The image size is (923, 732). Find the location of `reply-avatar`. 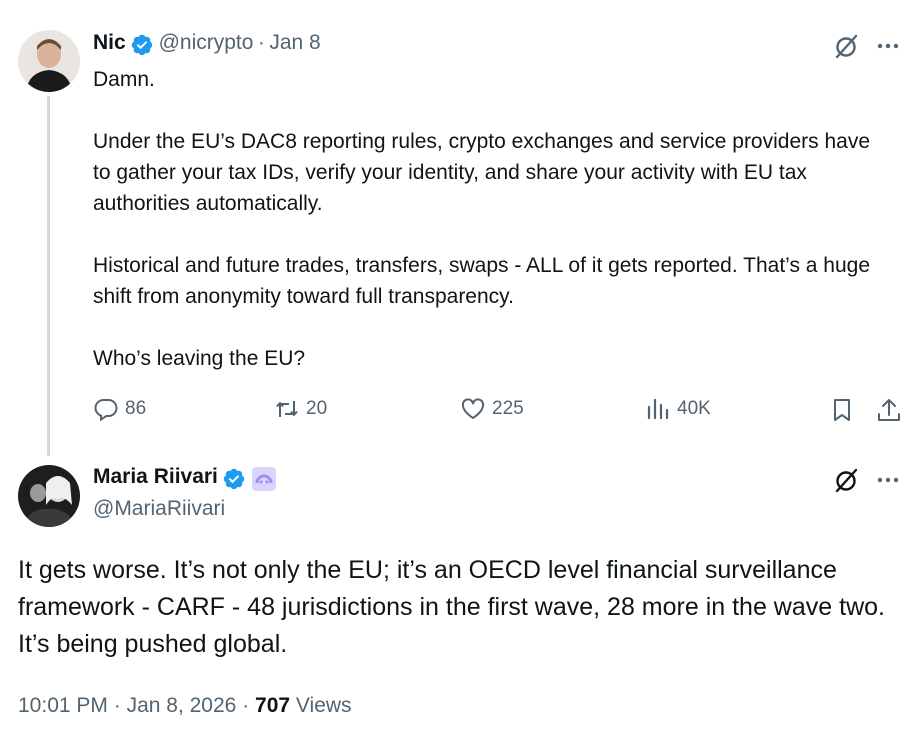

reply-avatar is located at coordinates (49, 496).